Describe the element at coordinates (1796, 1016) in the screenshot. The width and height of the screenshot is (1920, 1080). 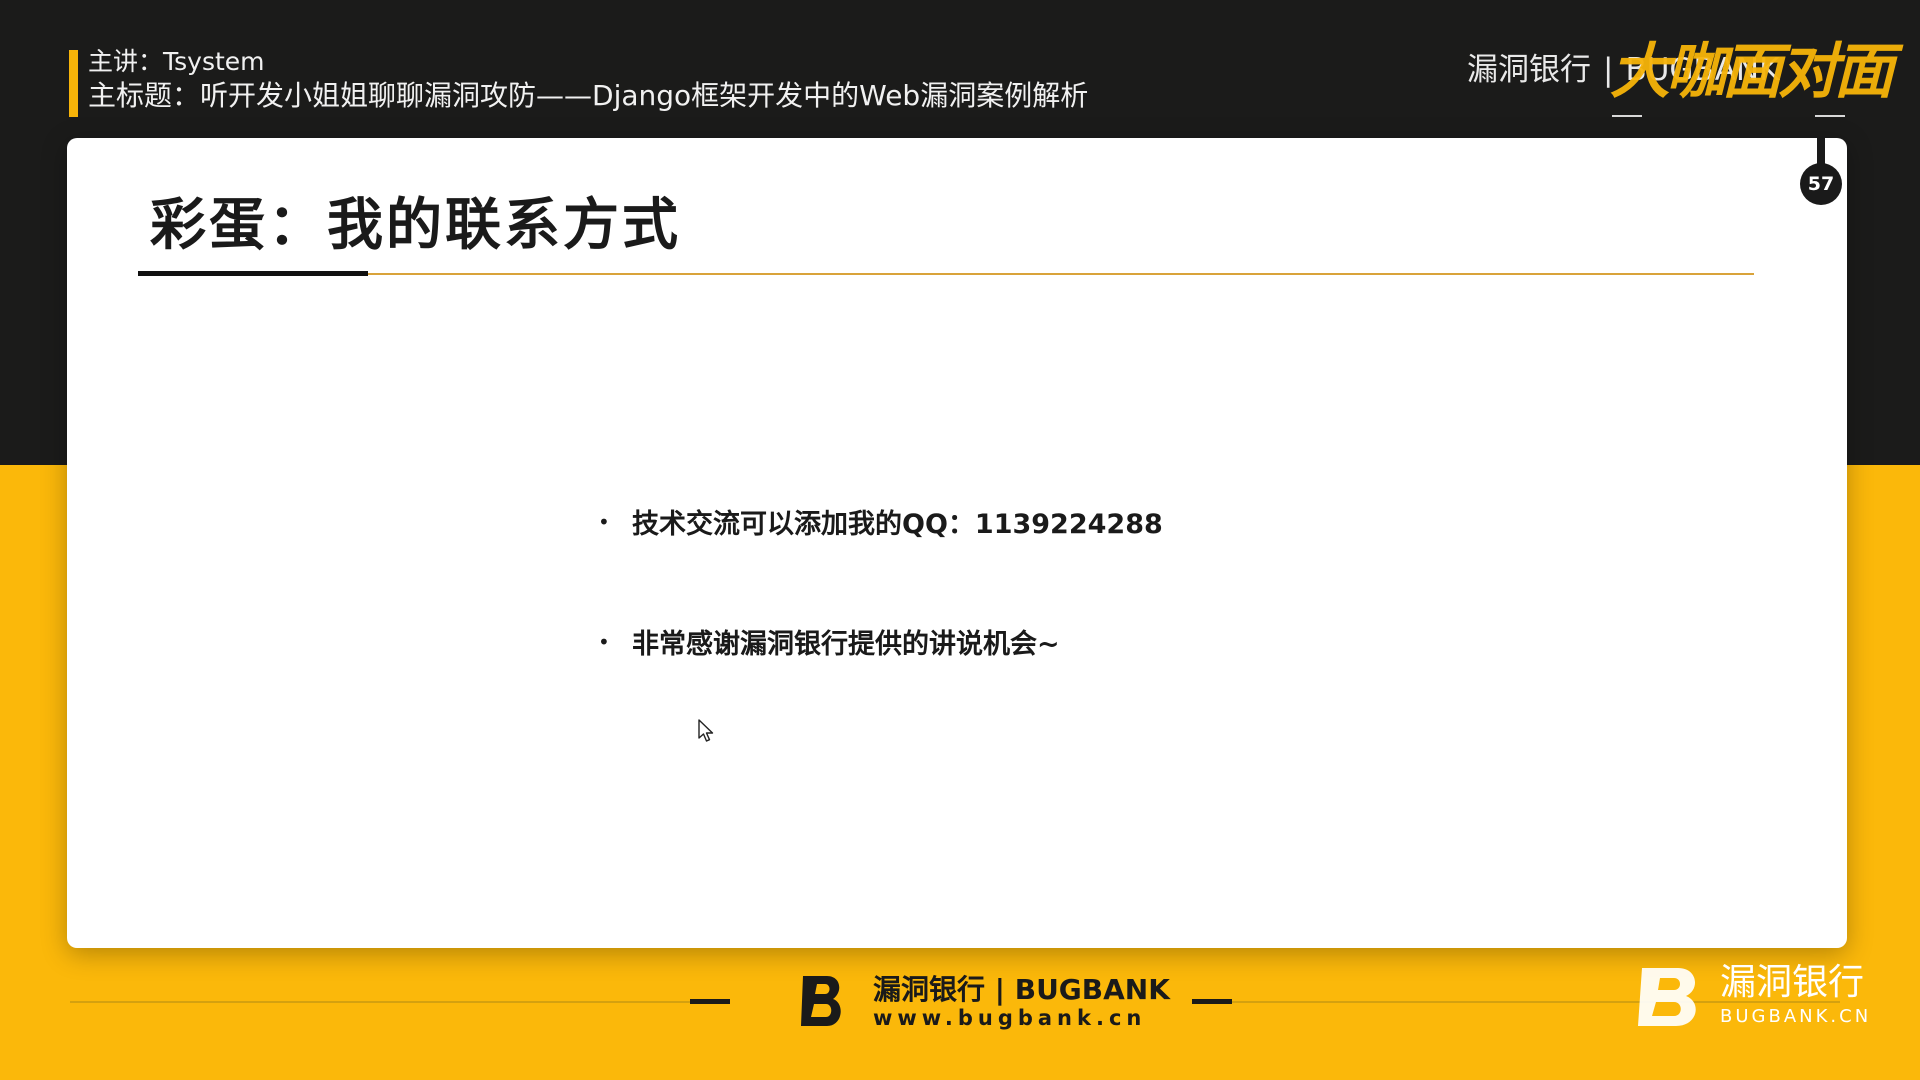
I see `corner-brand-sub: BUGBANK.CN` at that location.